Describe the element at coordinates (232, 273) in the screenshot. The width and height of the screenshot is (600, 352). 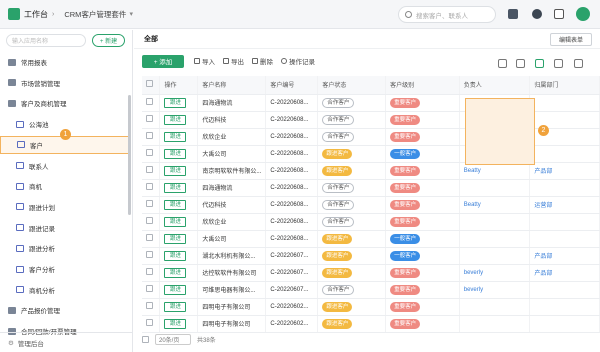
I see `customer-name: 达控软软件有限公司` at that location.